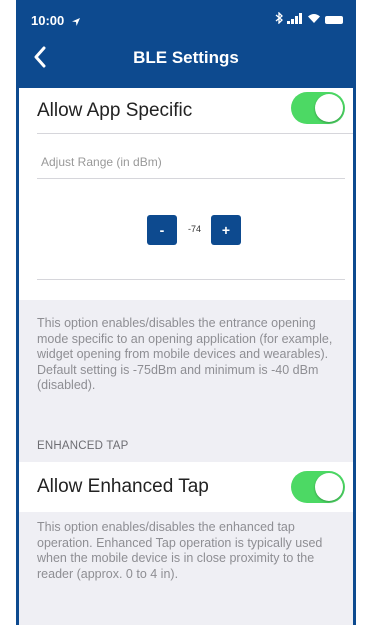  I want to click on enhanced-tap-section-header: ENHANCED TAP, so click(83, 446).